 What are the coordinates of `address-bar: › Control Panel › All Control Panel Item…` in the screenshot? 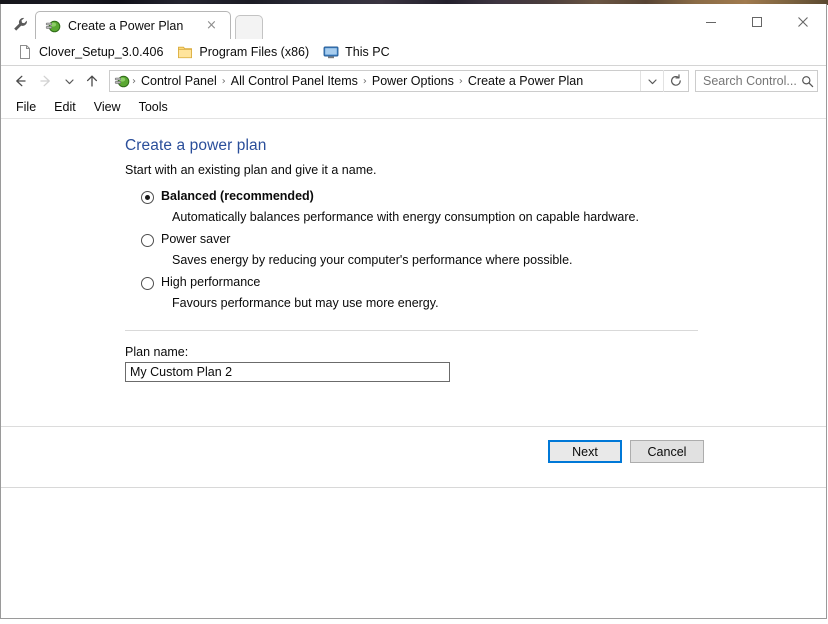 It's located at (399, 81).